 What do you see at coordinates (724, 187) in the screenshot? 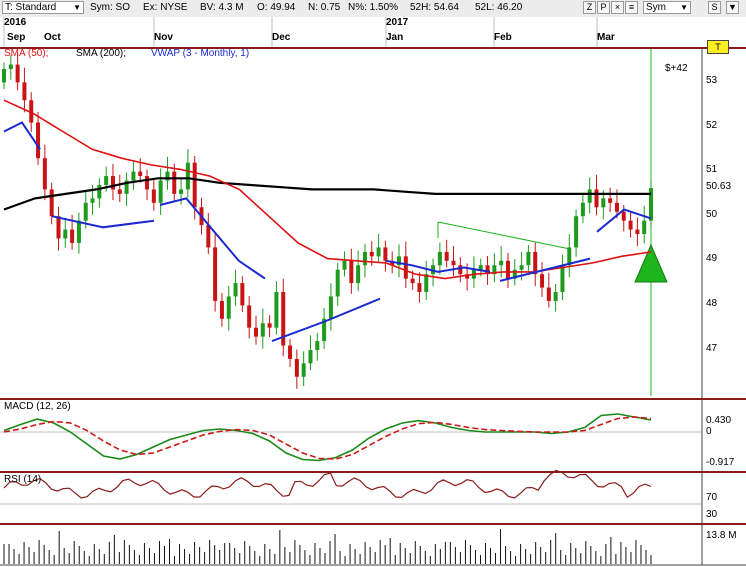
I see `last-price-tag: 50.63` at bounding box center [724, 187].